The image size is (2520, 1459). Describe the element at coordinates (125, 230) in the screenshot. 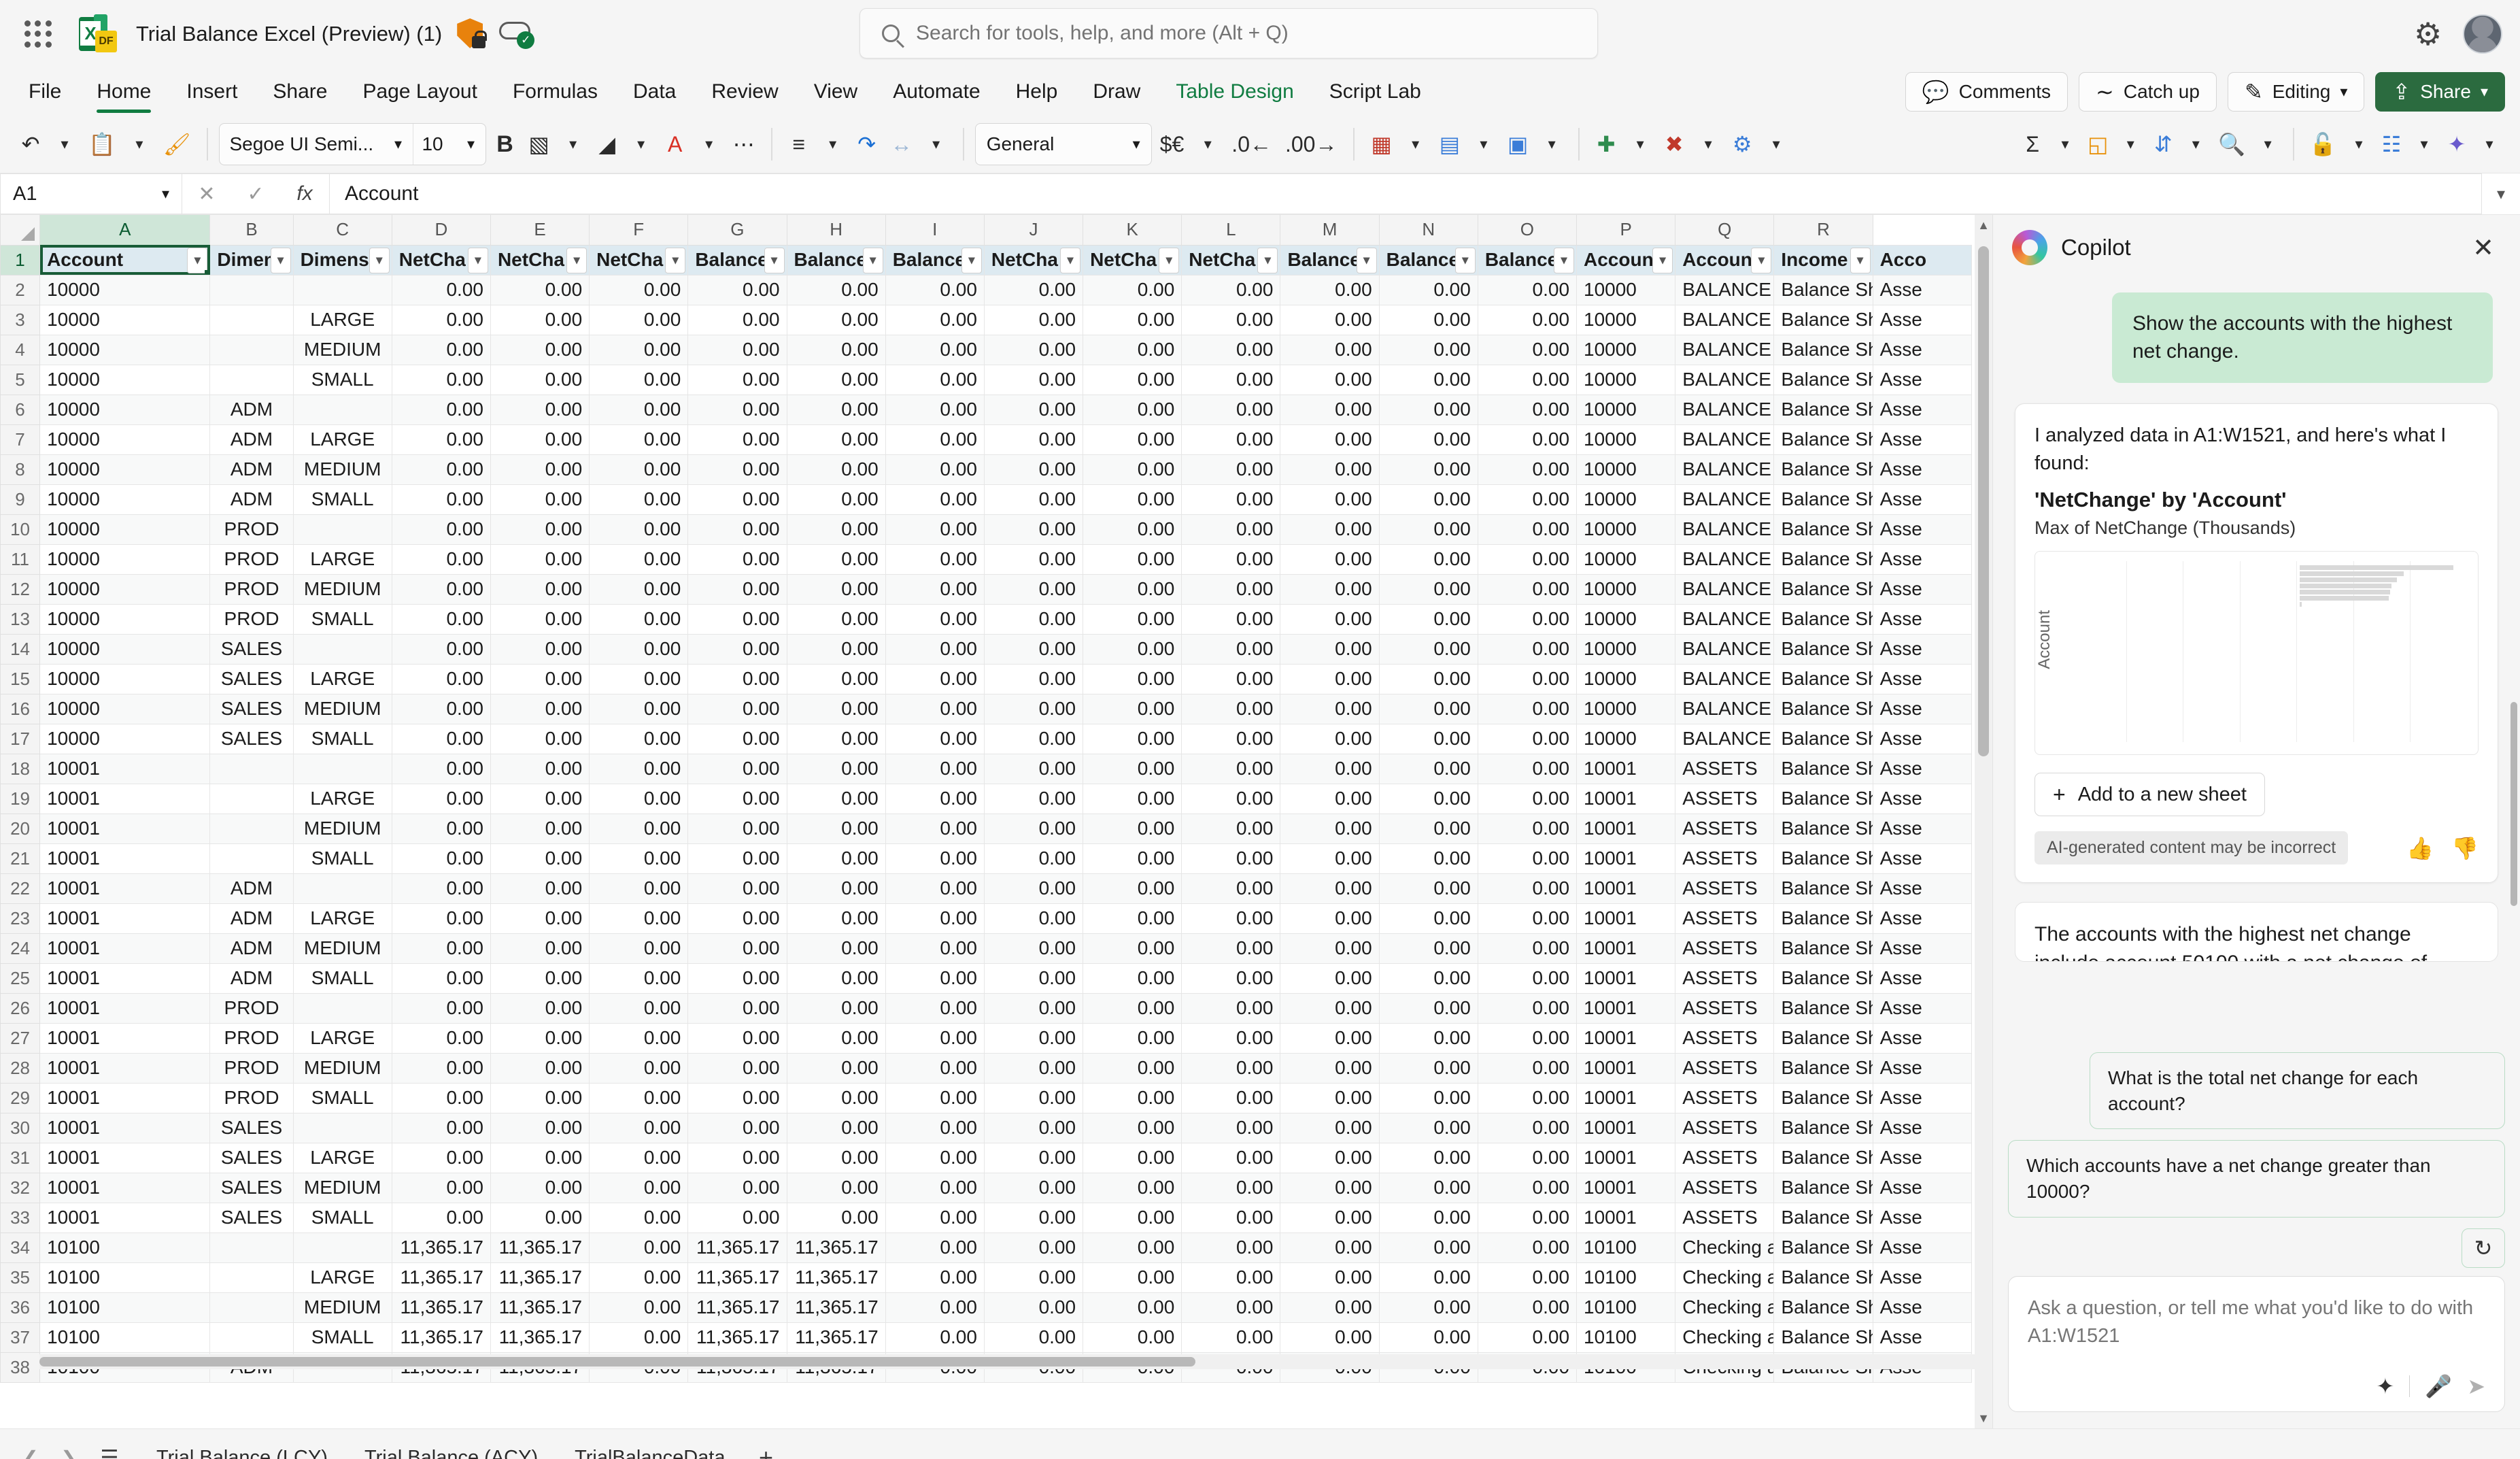

I see `column-header-A: A` at that location.